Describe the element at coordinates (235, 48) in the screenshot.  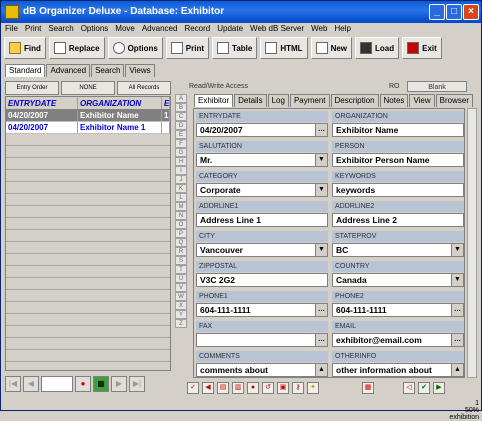
I see `table-button: Table` at that location.